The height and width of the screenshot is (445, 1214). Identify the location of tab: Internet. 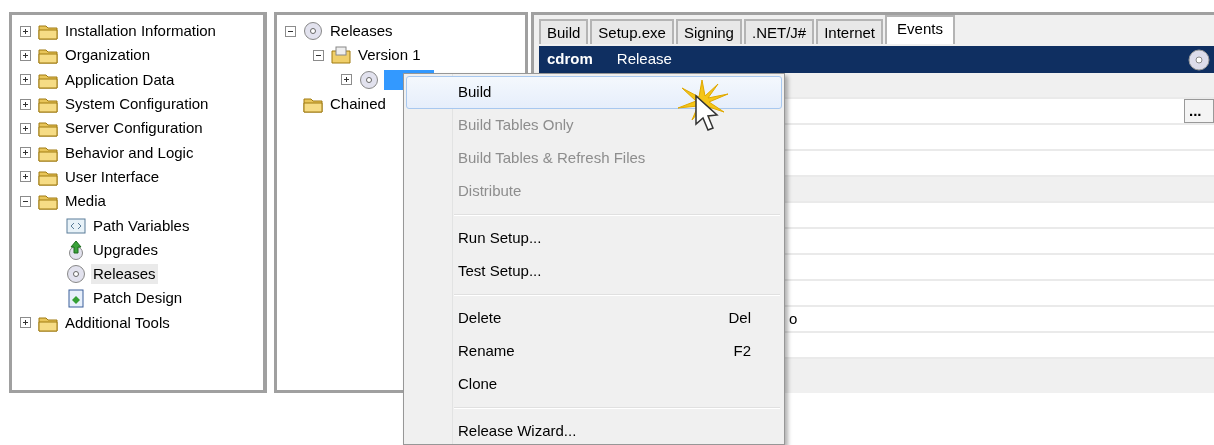
(850, 31).